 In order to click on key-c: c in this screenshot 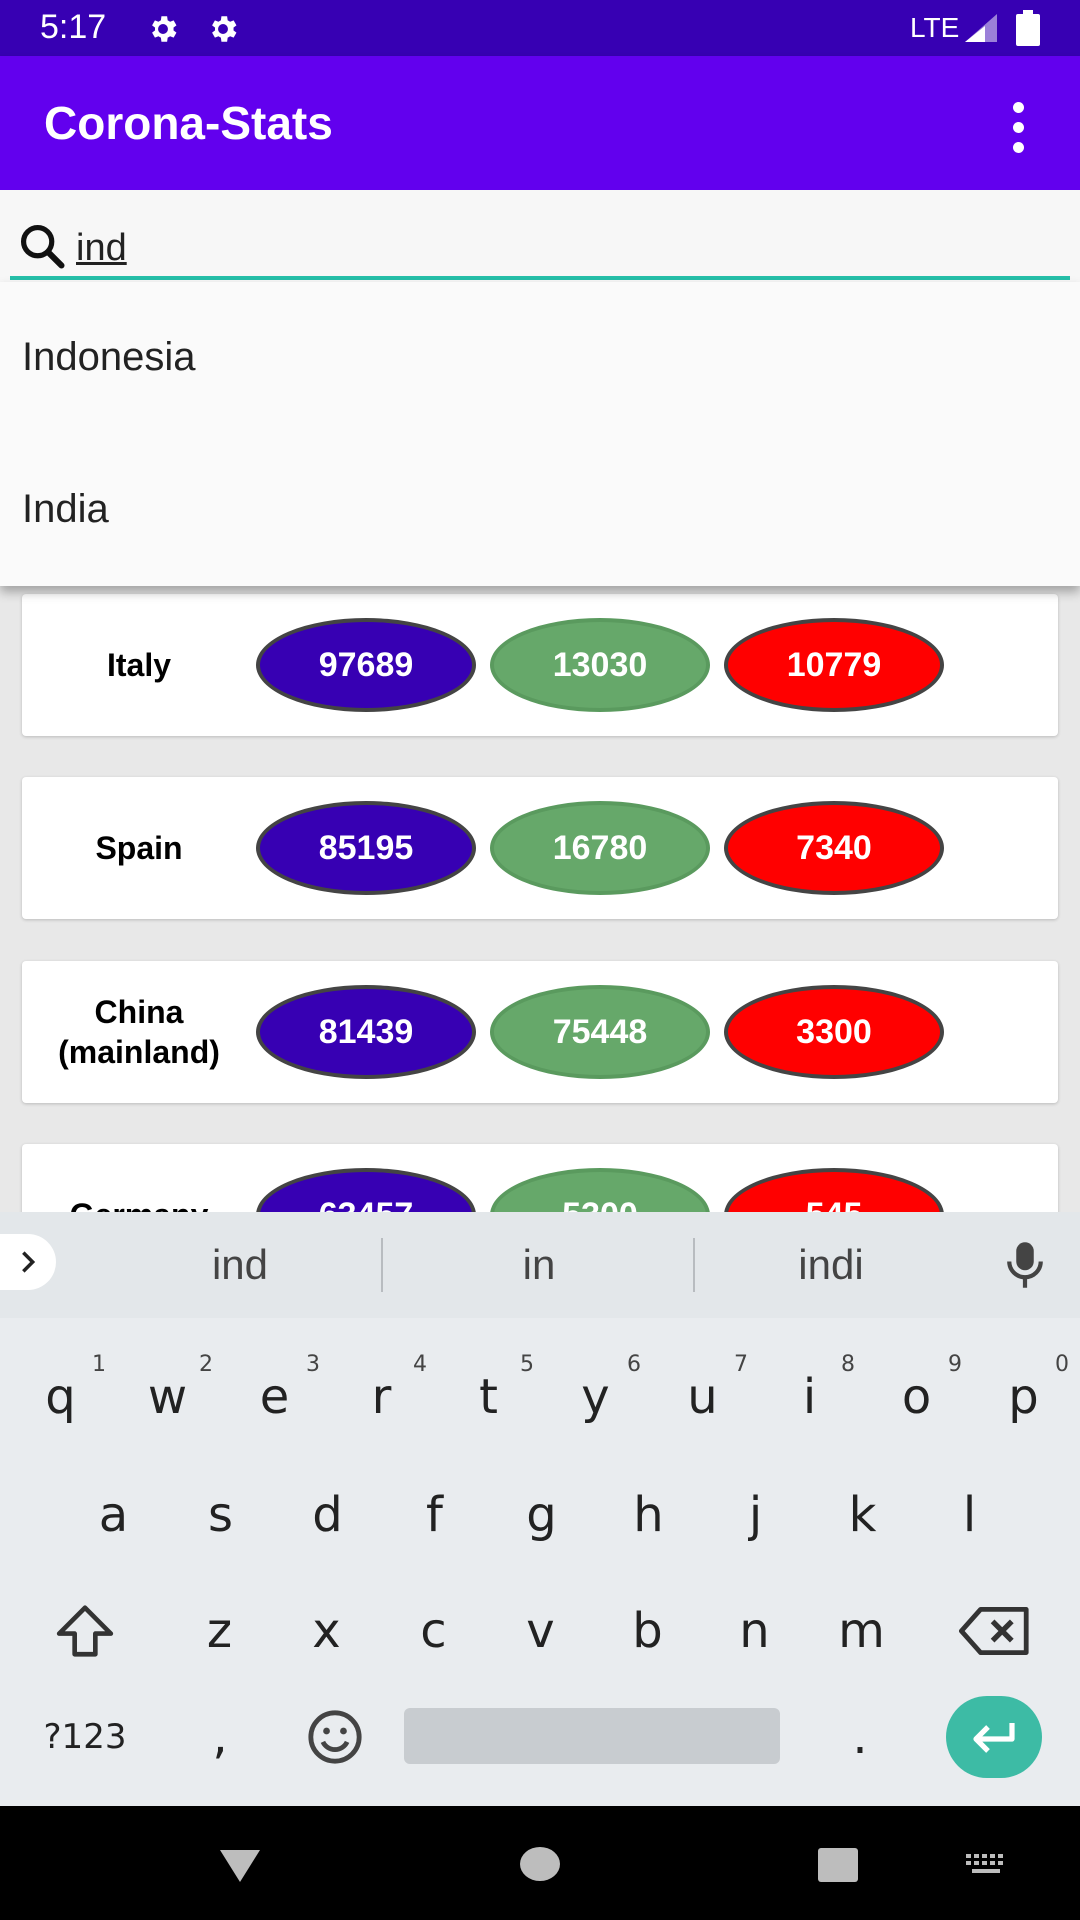, I will do `click(433, 1631)`.